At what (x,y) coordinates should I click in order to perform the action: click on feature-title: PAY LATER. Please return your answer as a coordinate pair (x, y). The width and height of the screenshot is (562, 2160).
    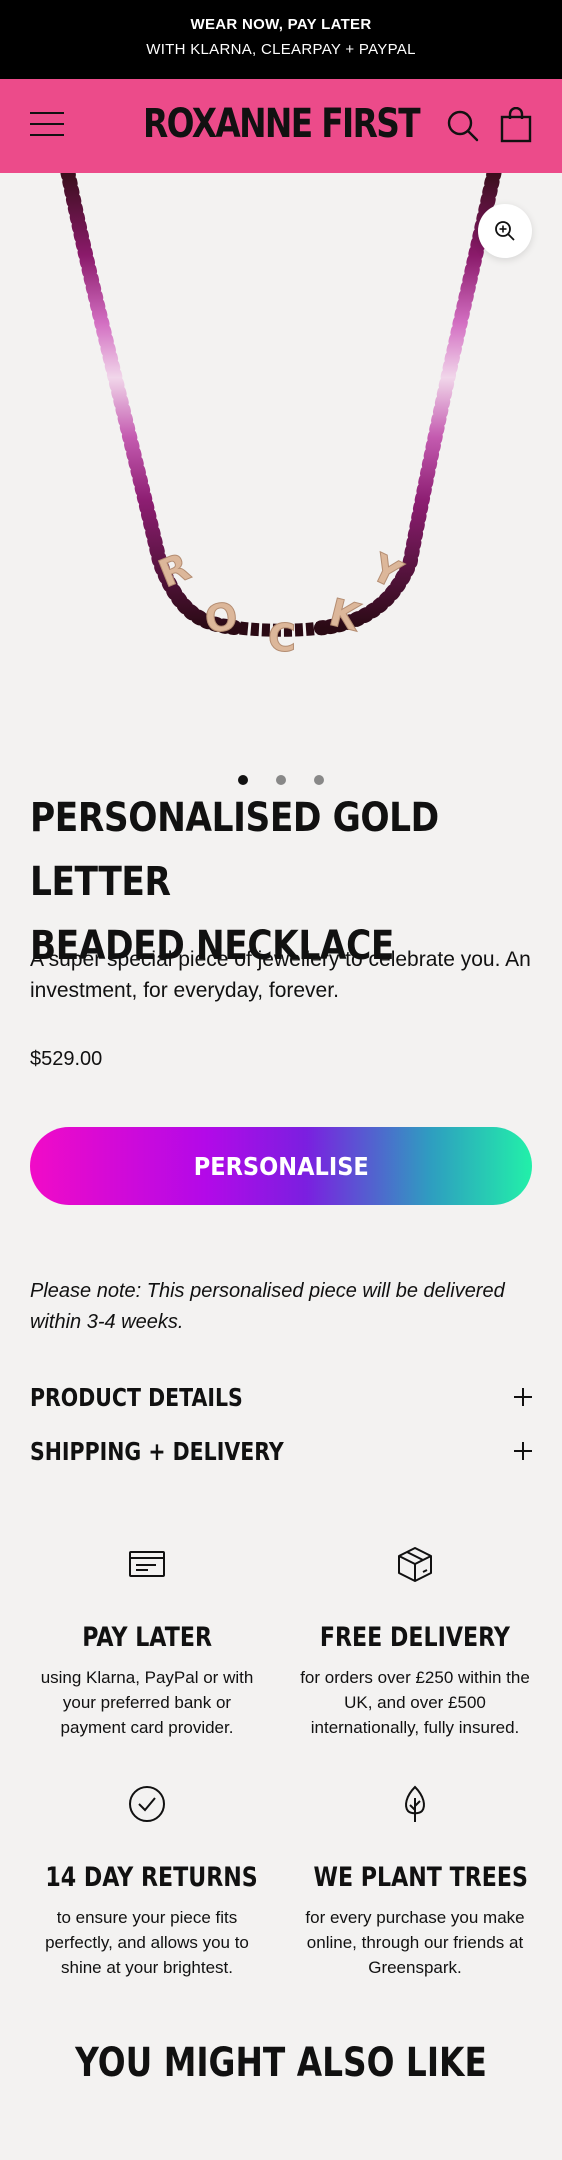
    Looking at the image, I should click on (147, 1637).